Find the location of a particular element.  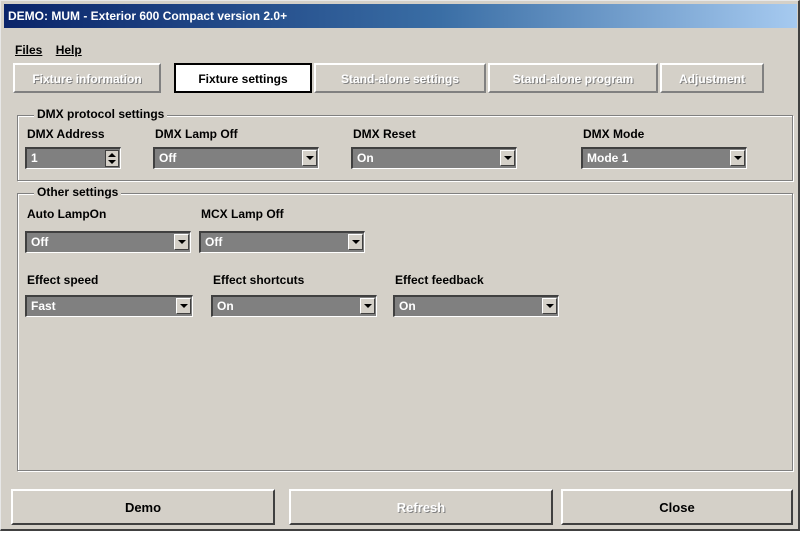

dmx-reset-label: DMX Reset is located at coordinates (384, 134).